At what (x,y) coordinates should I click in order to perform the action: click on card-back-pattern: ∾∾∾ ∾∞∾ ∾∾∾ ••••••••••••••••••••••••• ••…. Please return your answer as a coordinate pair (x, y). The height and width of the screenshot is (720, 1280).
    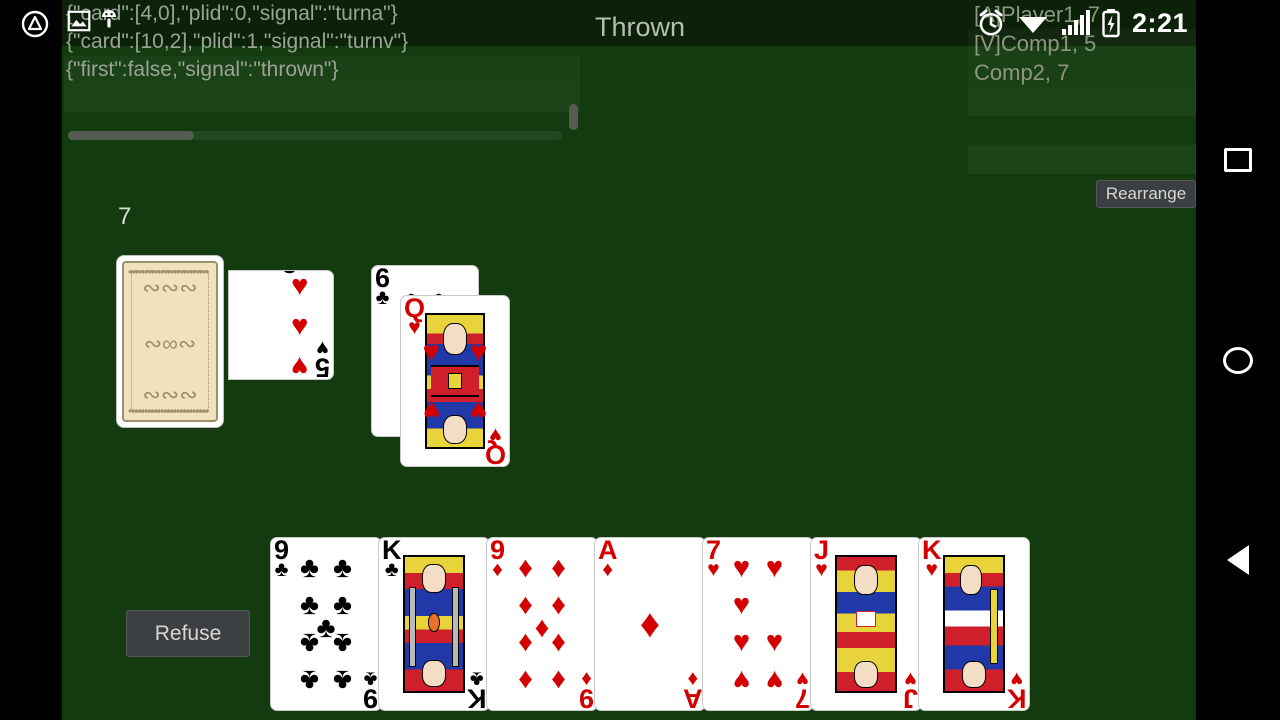
    Looking at the image, I should click on (170, 341).